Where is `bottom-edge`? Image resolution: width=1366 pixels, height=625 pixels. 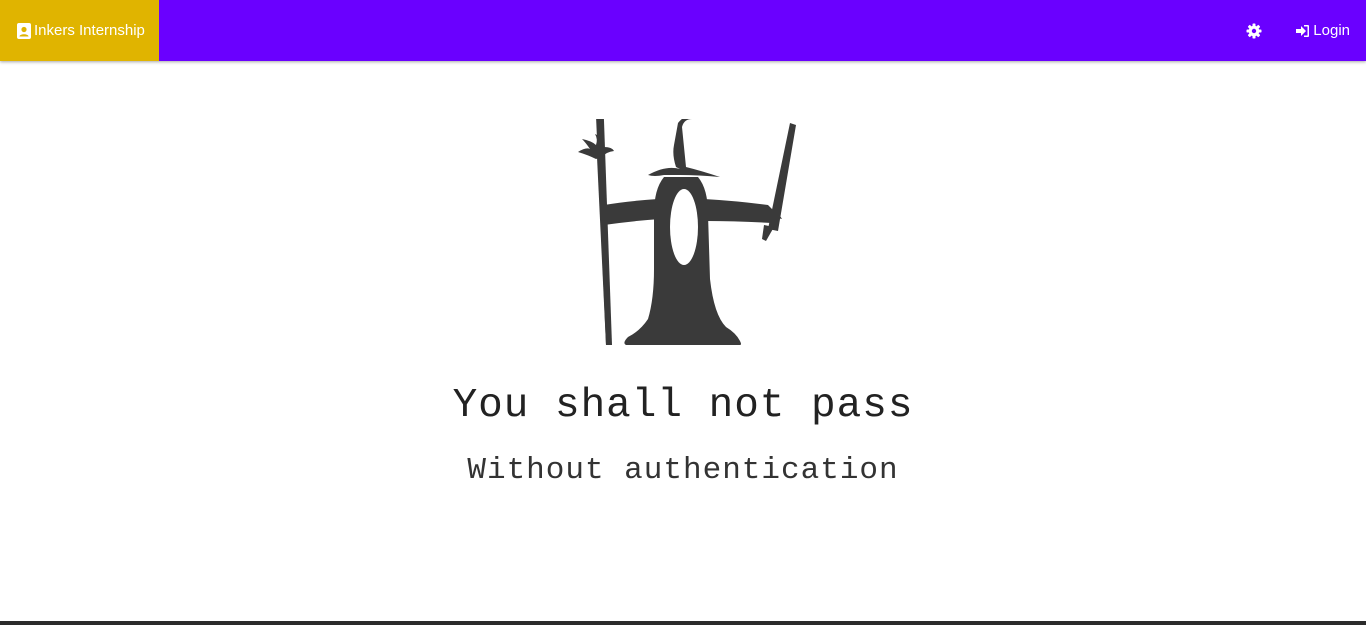 bottom-edge is located at coordinates (683, 623).